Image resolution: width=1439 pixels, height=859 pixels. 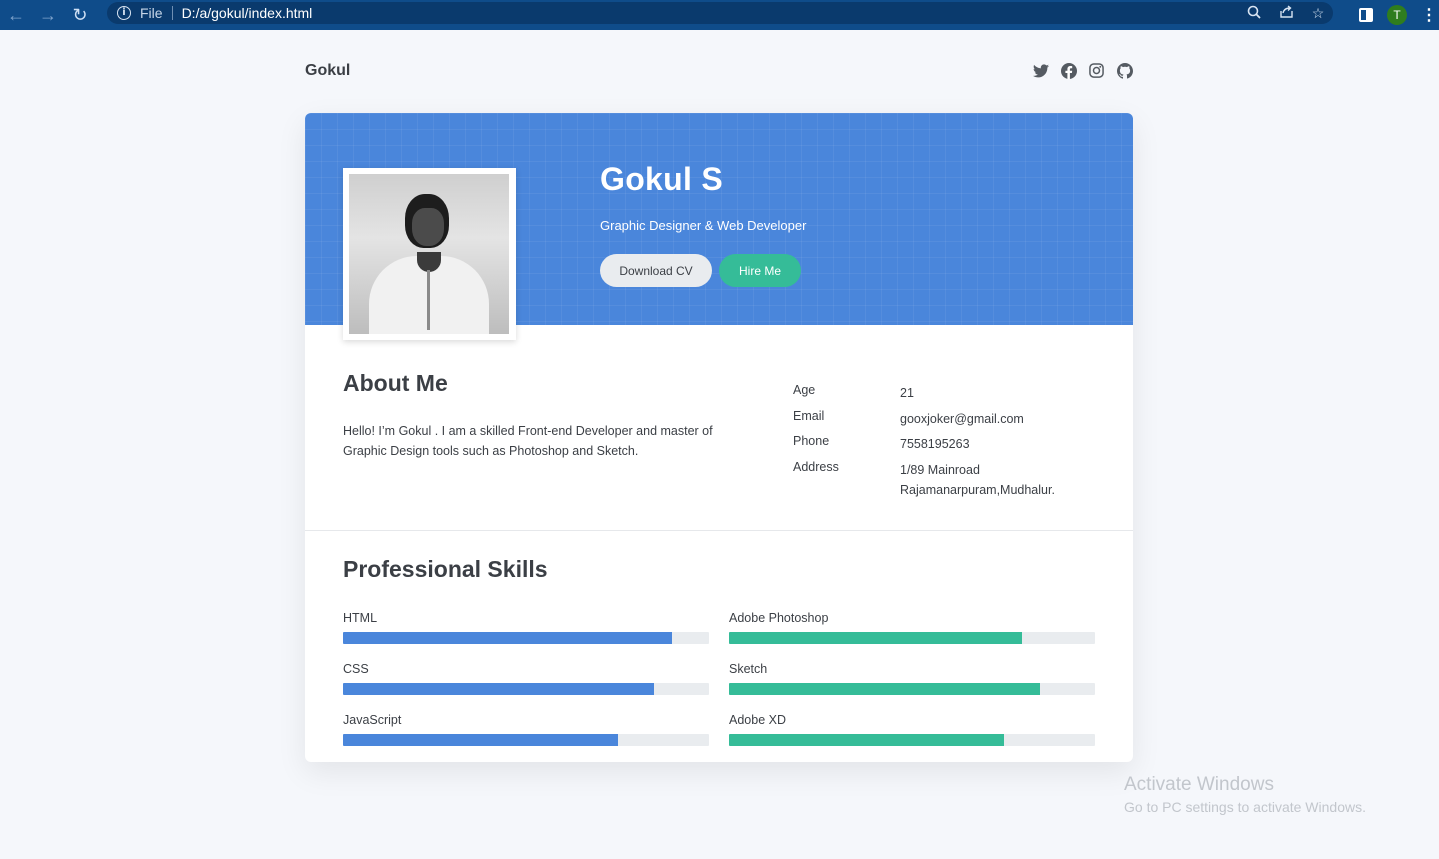 What do you see at coordinates (16, 15) in the screenshot?
I see `back-arrow-icon: ←` at bounding box center [16, 15].